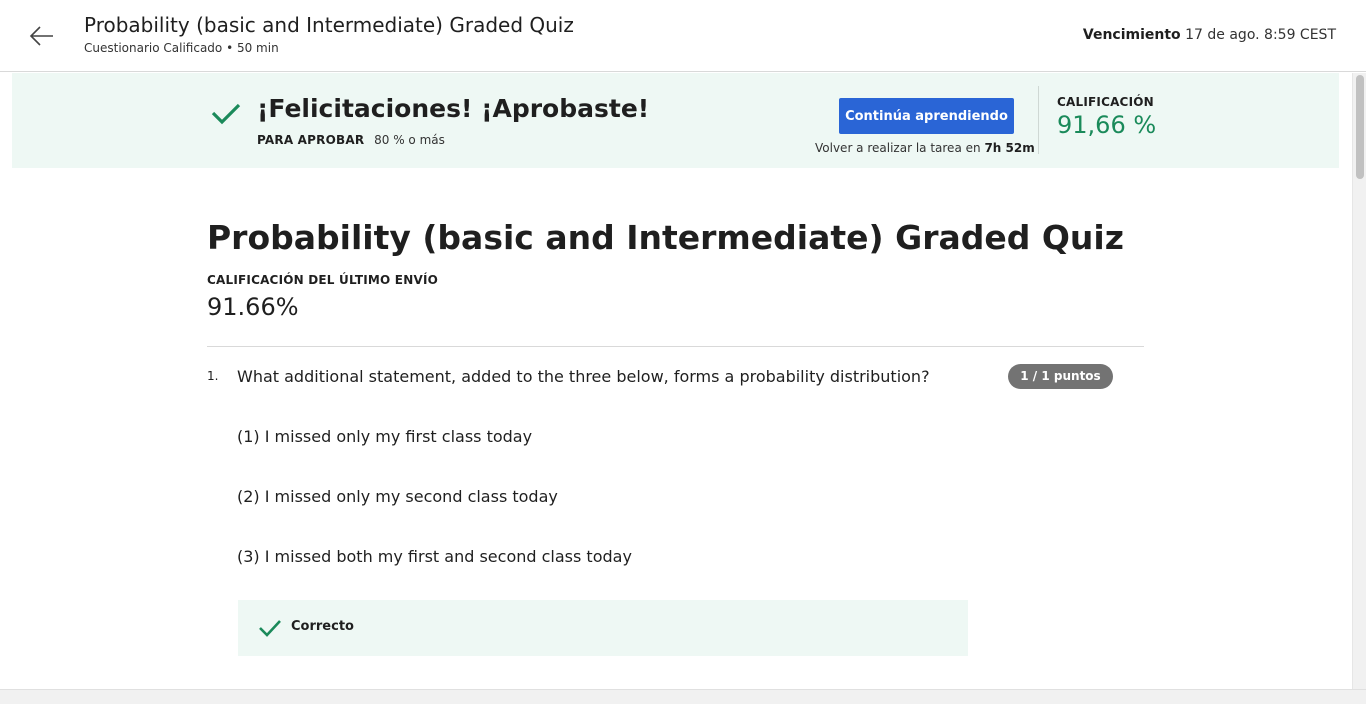  I want to click on bottom-strip, so click(683, 696).